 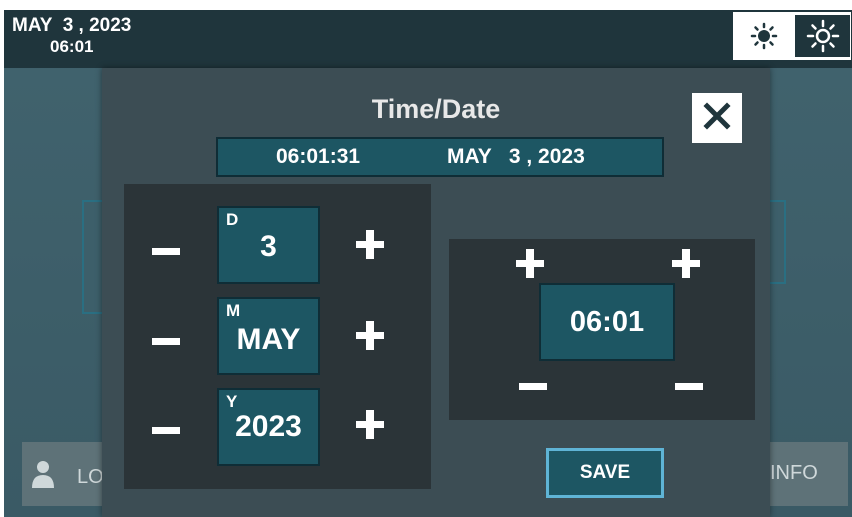 I want to click on month-field: M MAY, so click(x=268, y=336).